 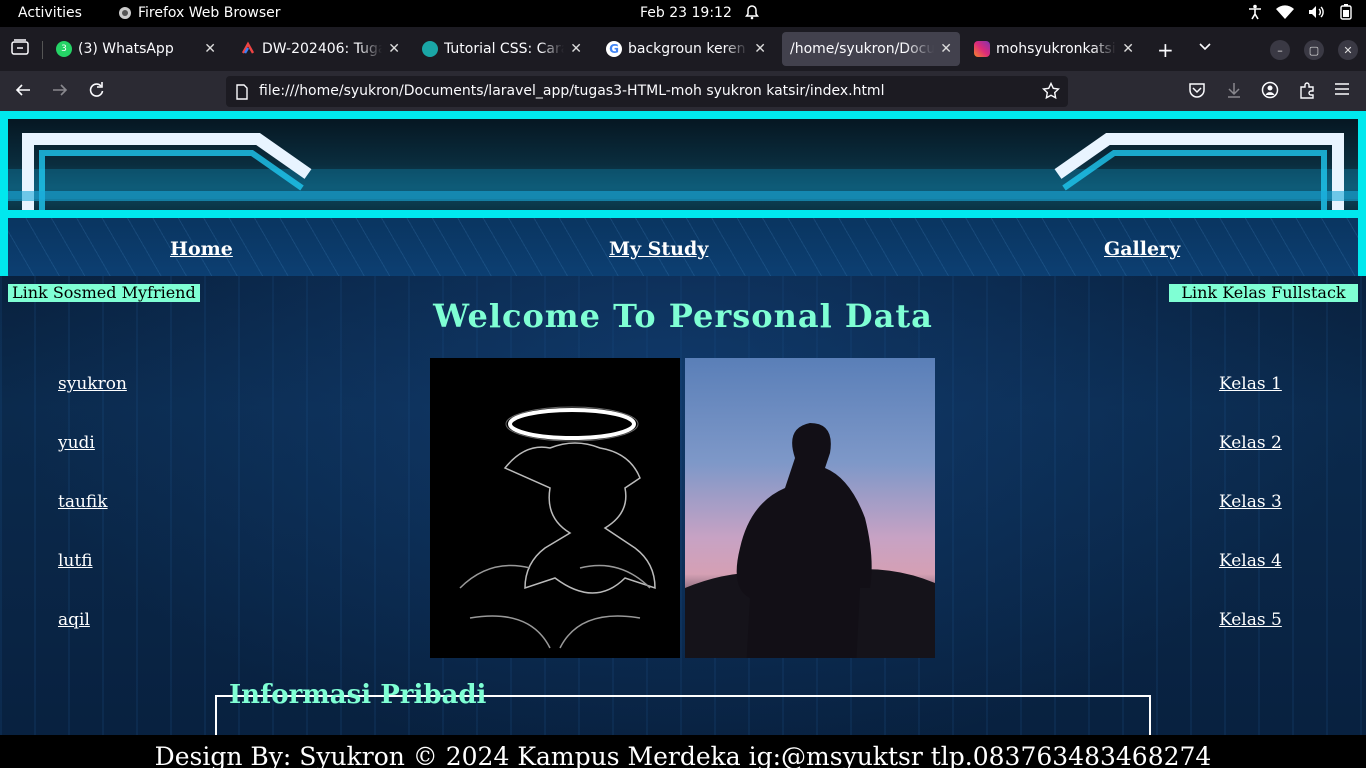 What do you see at coordinates (555, 508) in the screenshot?
I see `halo-silhouette-image` at bounding box center [555, 508].